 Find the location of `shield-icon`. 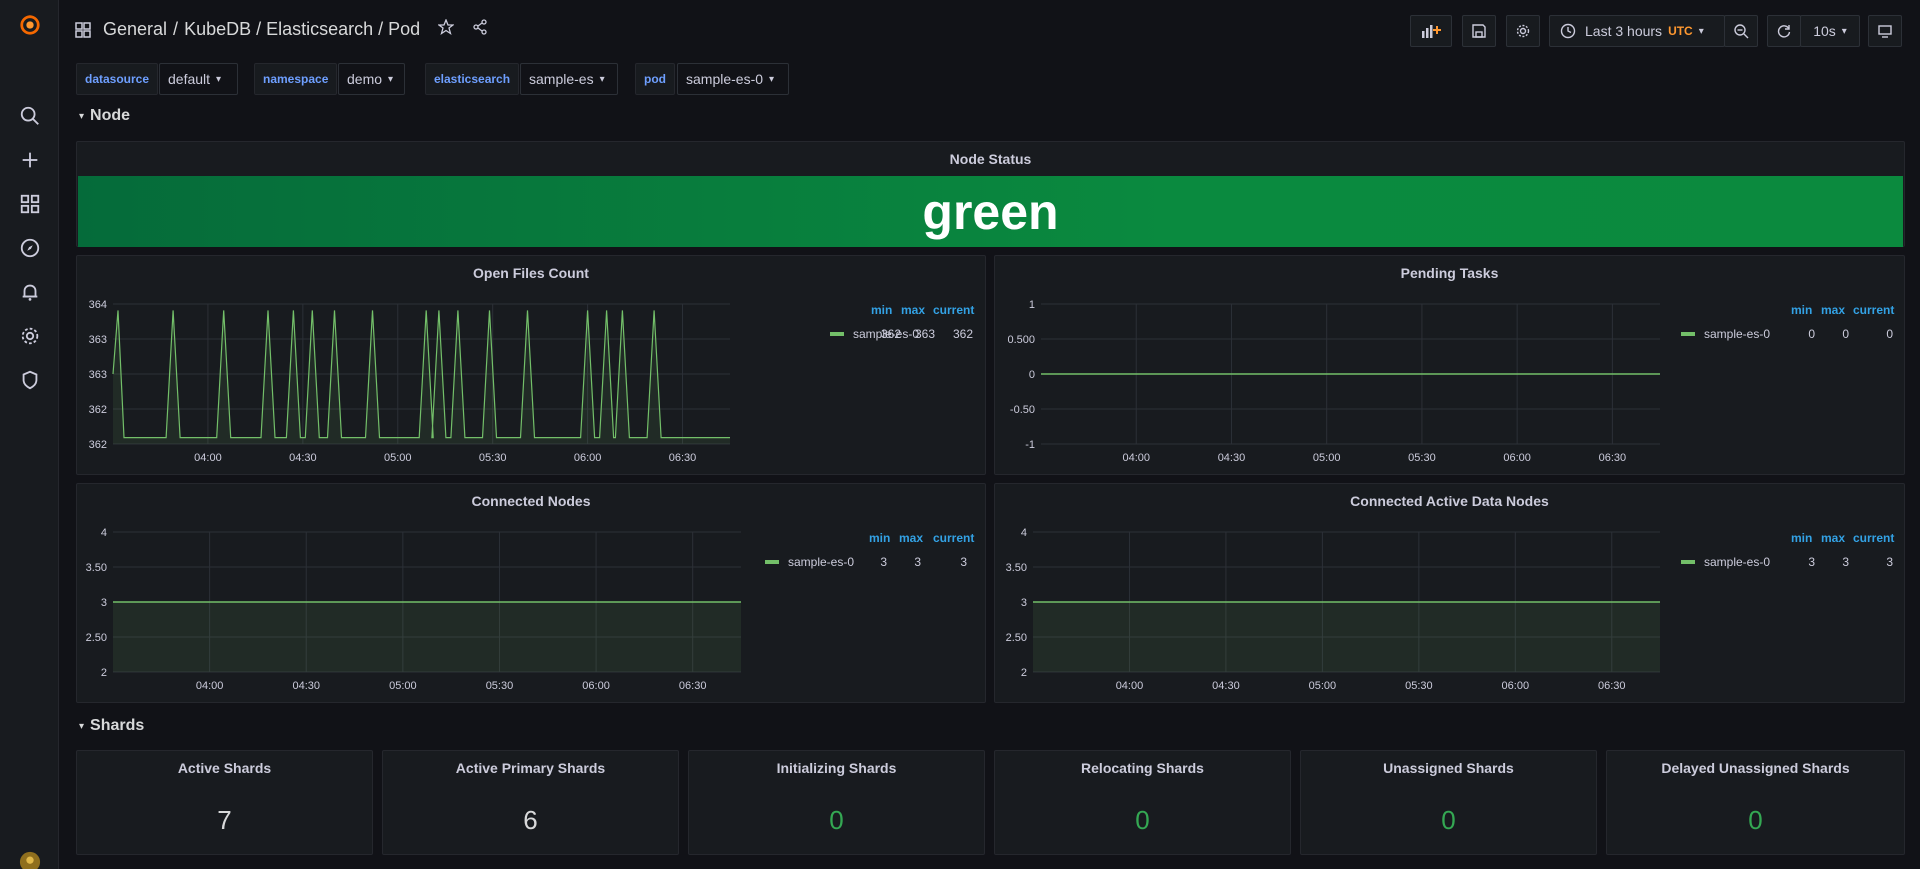

shield-icon is located at coordinates (30, 380).